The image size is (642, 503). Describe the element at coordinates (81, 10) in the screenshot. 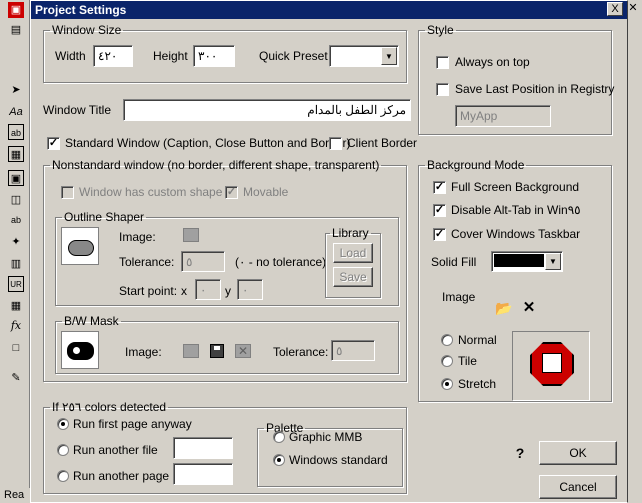

I see `dialog-title: Project Settings` at that location.